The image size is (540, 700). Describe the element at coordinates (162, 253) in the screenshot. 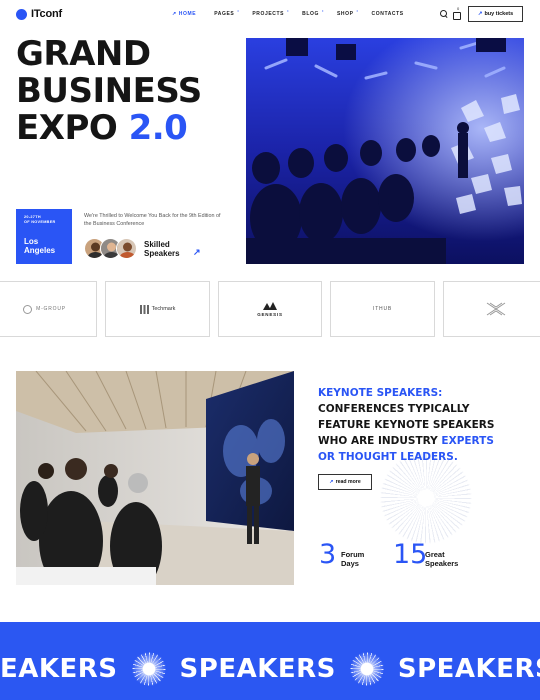

I see `skilled-line: Speakers` at that location.